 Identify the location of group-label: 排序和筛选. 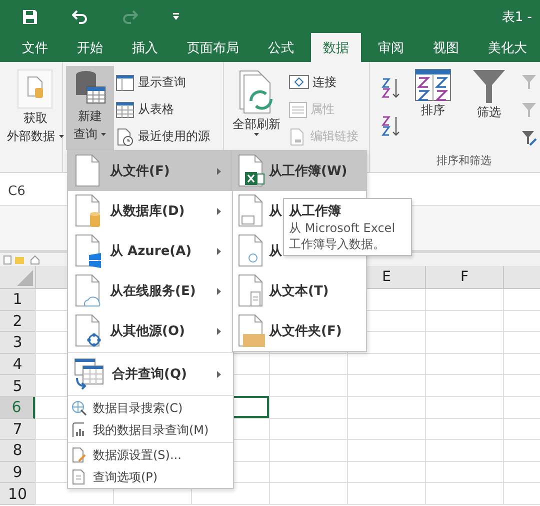
(464, 160).